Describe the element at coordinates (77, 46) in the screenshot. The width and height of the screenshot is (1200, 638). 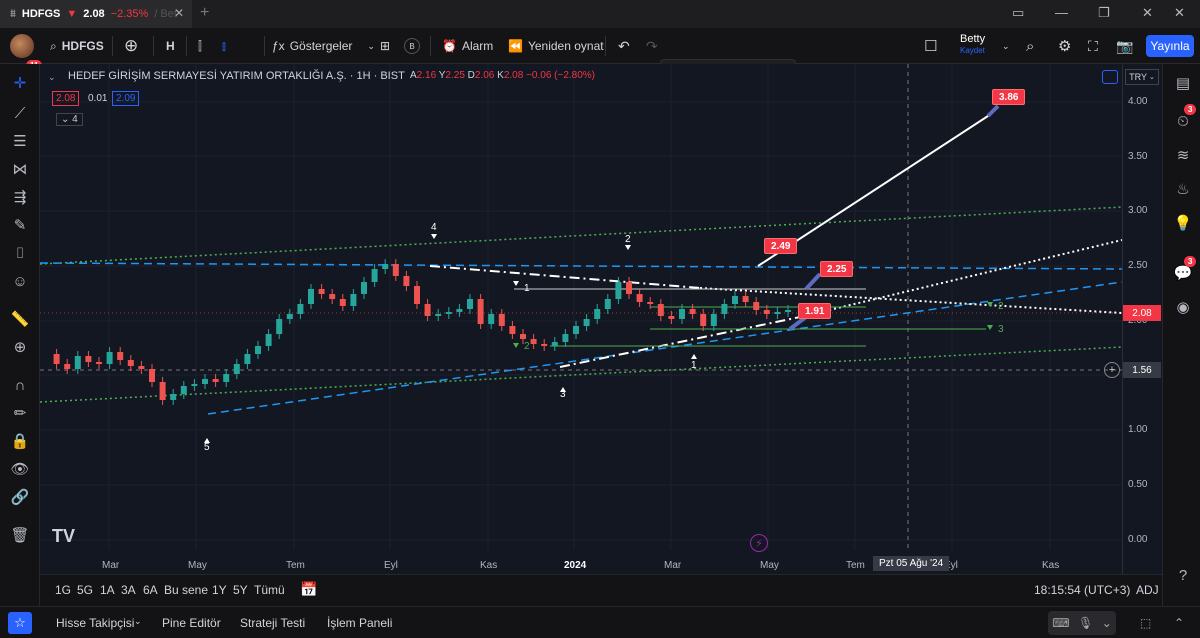
I see `symbol-search: ⌕ HDFGS` at that location.